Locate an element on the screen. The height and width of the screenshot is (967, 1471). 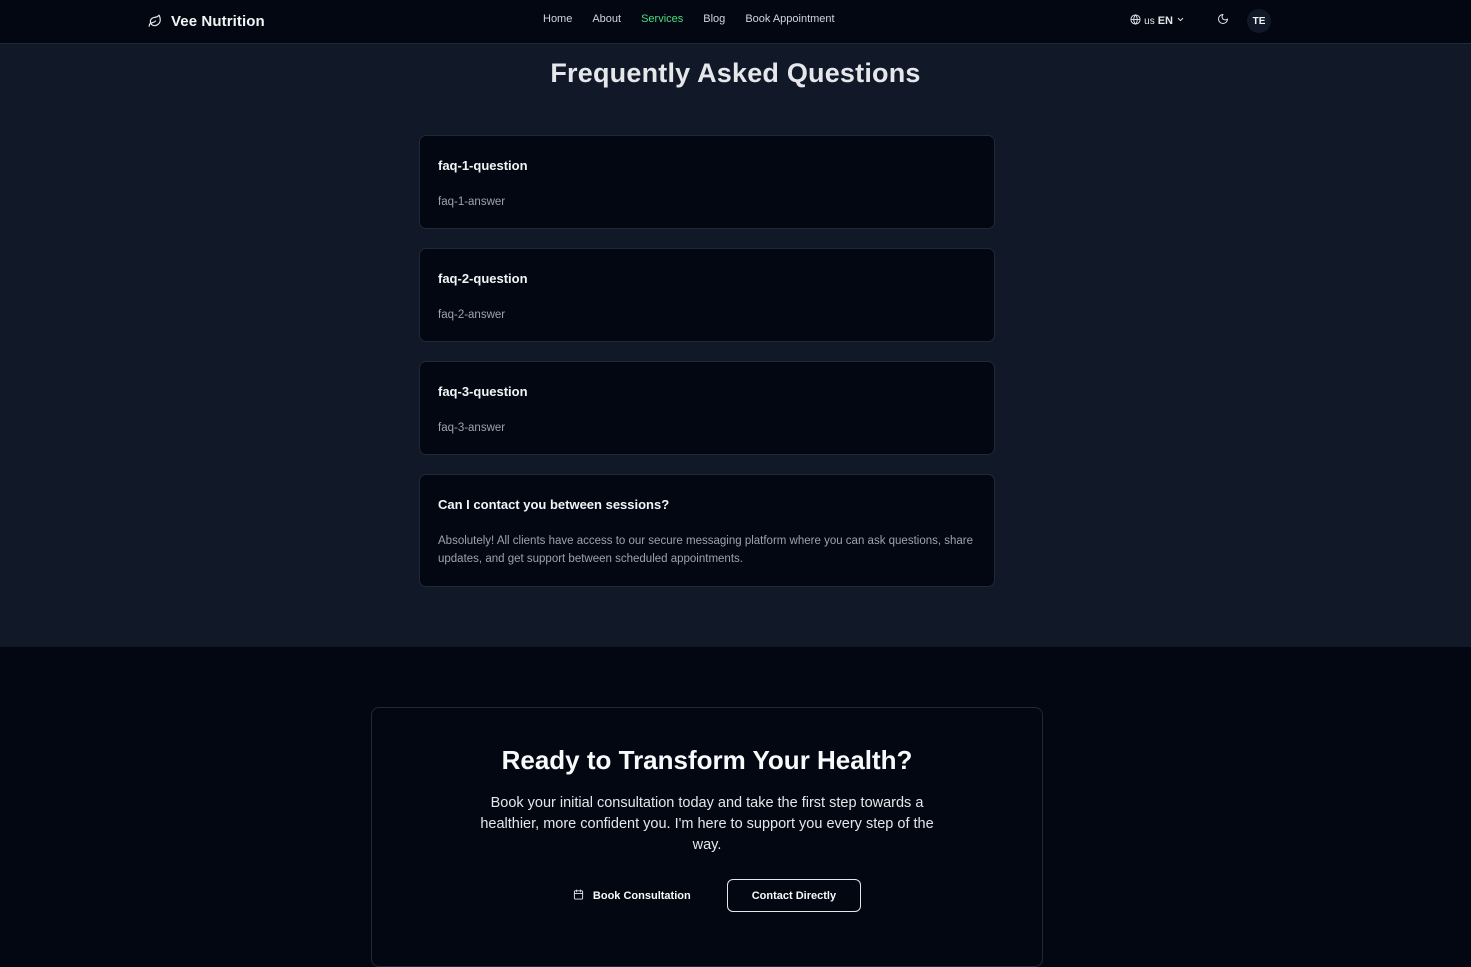
contact-directly-button: Contact Directly is located at coordinates (794, 895).